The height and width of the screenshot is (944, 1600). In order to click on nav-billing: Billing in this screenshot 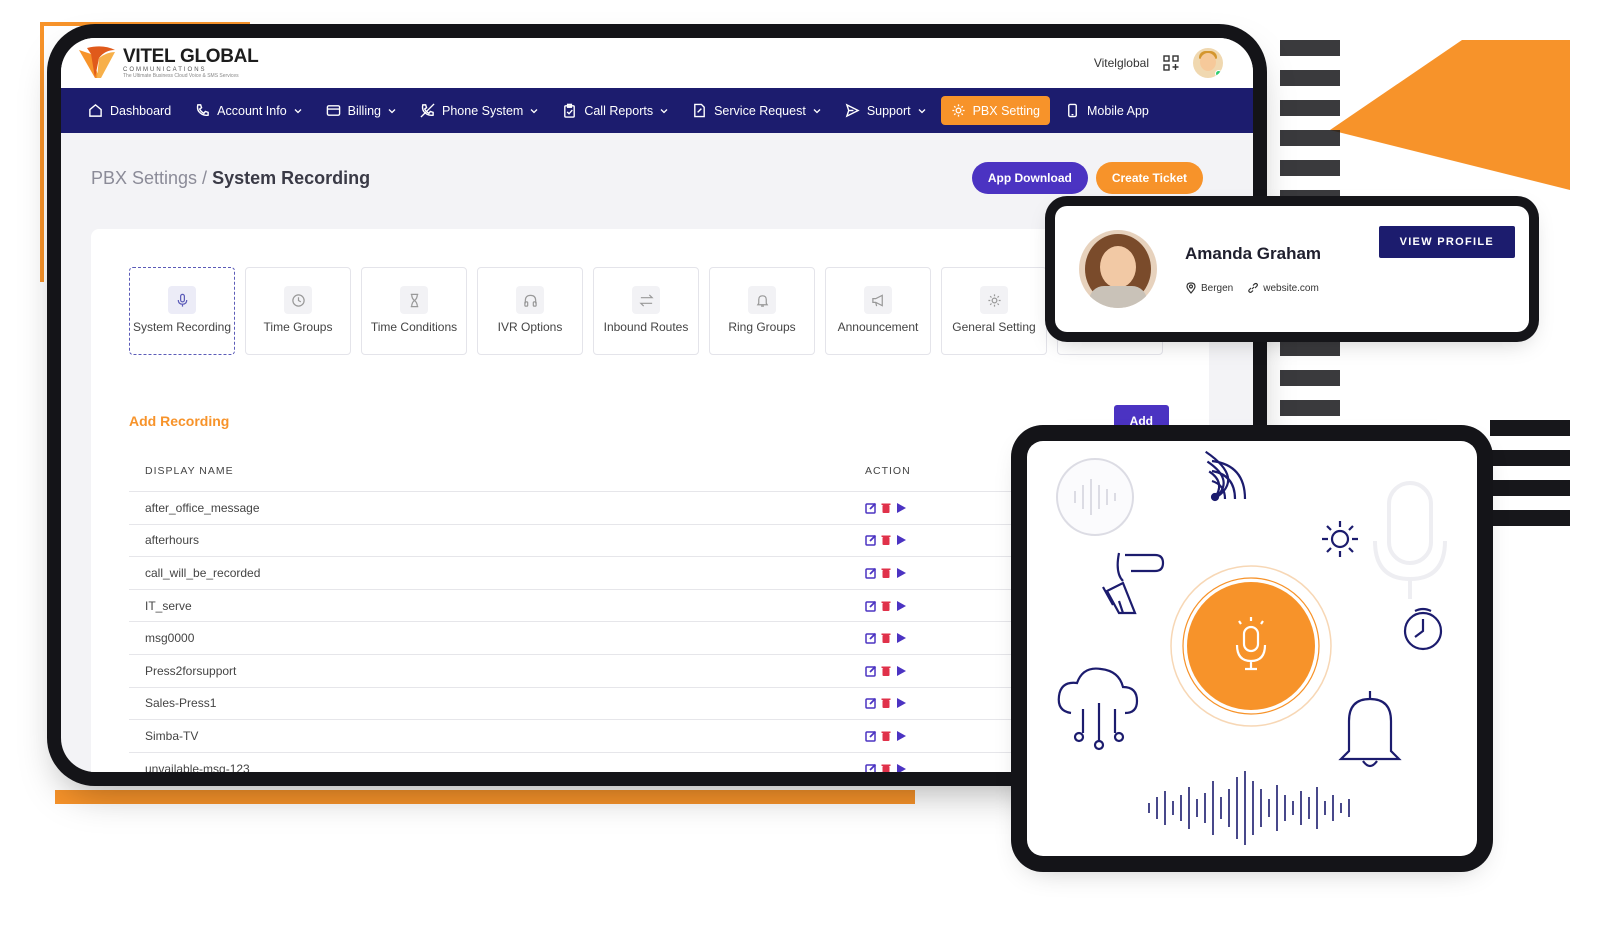, I will do `click(361, 110)`.